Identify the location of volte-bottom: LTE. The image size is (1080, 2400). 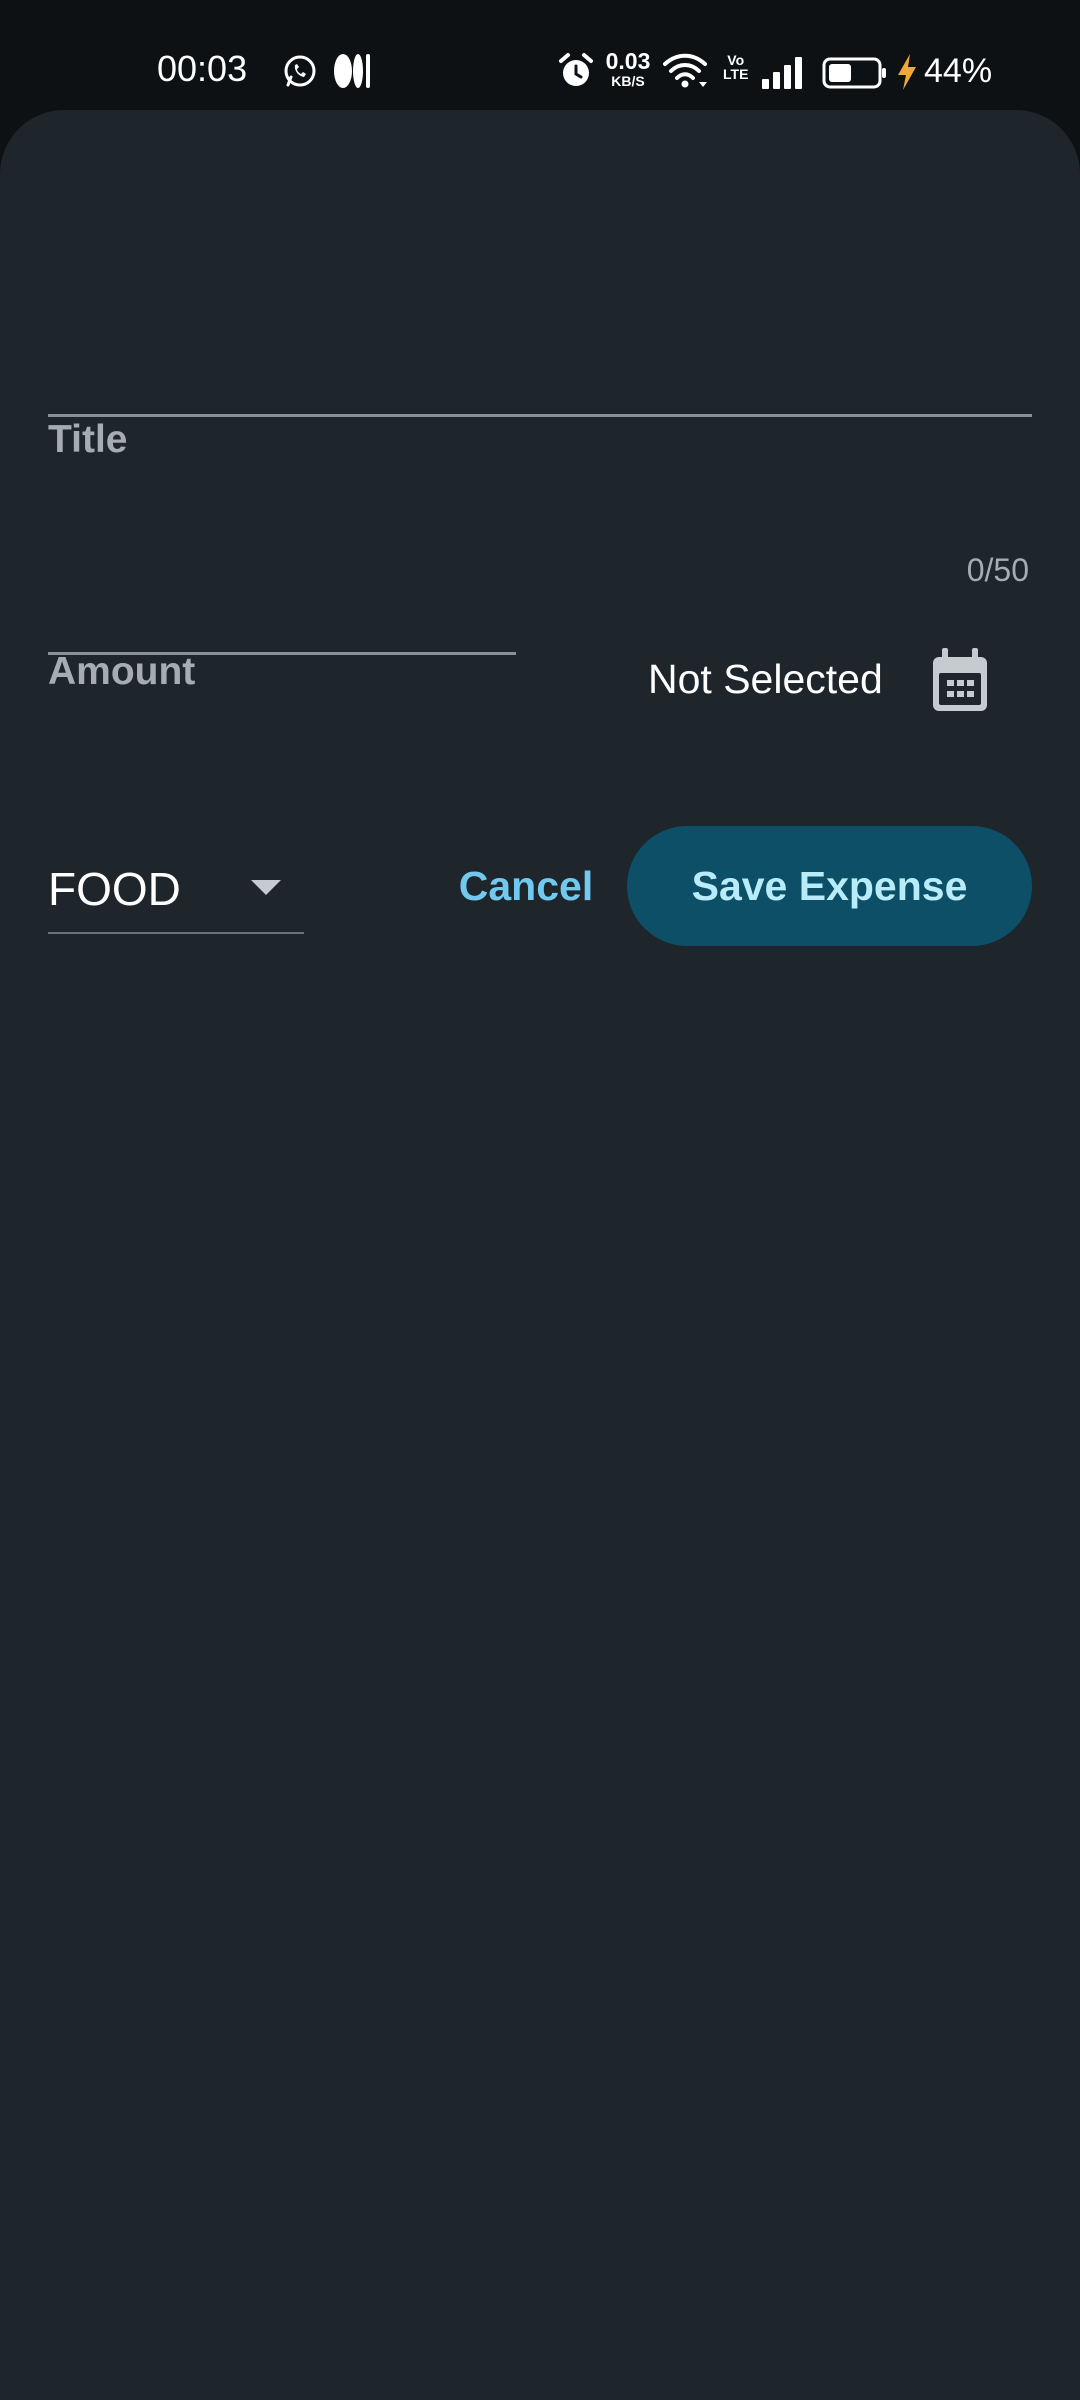
(736, 74).